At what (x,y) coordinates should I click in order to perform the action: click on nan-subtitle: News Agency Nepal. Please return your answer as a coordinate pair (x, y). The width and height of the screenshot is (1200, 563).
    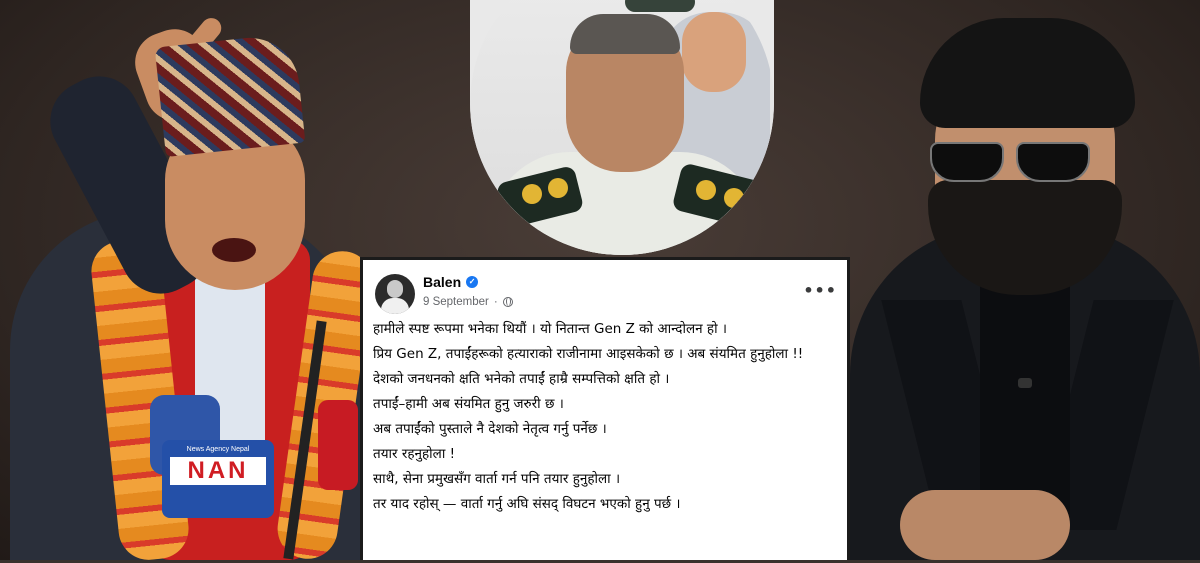
    Looking at the image, I should click on (218, 449).